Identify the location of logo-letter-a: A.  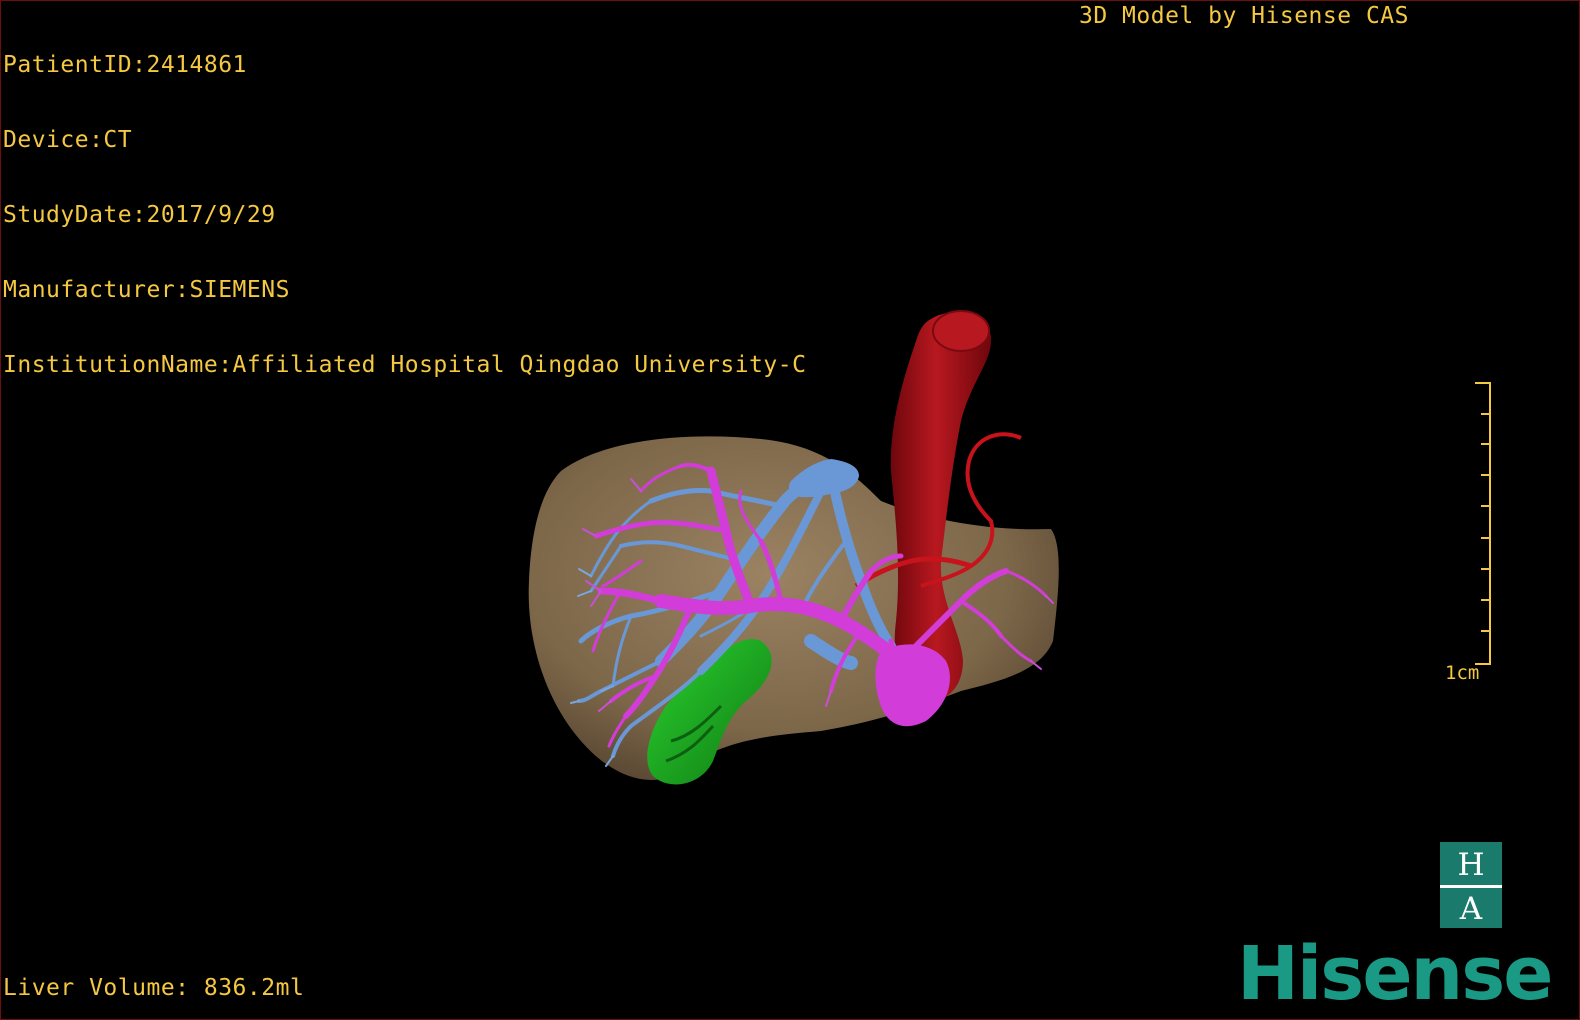
(1471, 909).